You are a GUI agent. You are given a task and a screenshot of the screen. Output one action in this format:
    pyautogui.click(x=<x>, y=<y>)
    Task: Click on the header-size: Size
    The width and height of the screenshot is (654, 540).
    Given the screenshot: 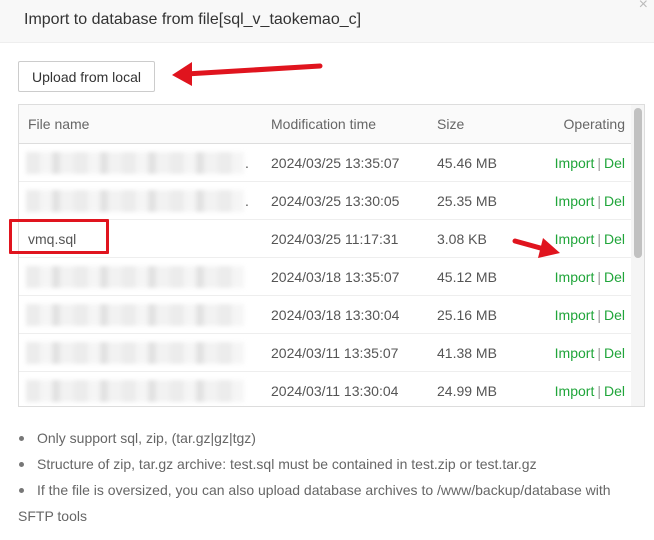 What is the action you would take?
    pyautogui.click(x=451, y=124)
    